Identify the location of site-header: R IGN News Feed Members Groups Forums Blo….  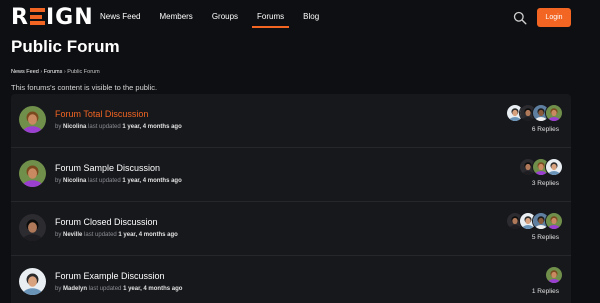
(300, 18).